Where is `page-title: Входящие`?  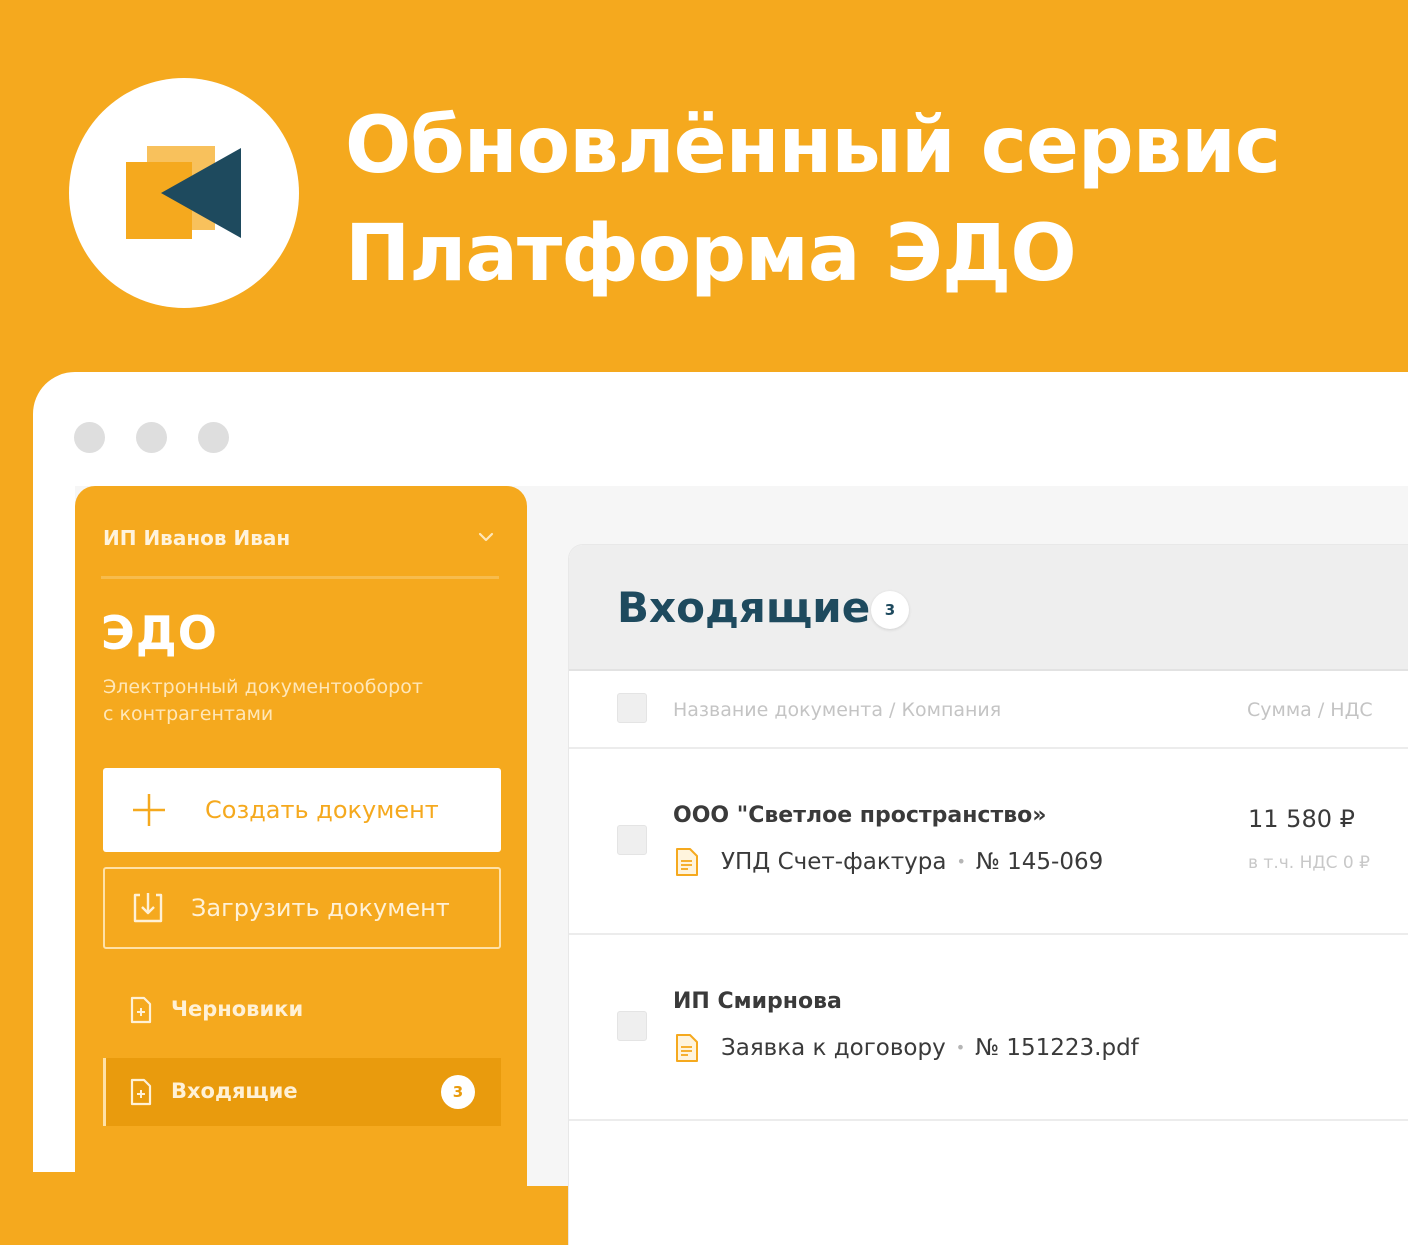 page-title: Входящие is located at coordinates (744, 607).